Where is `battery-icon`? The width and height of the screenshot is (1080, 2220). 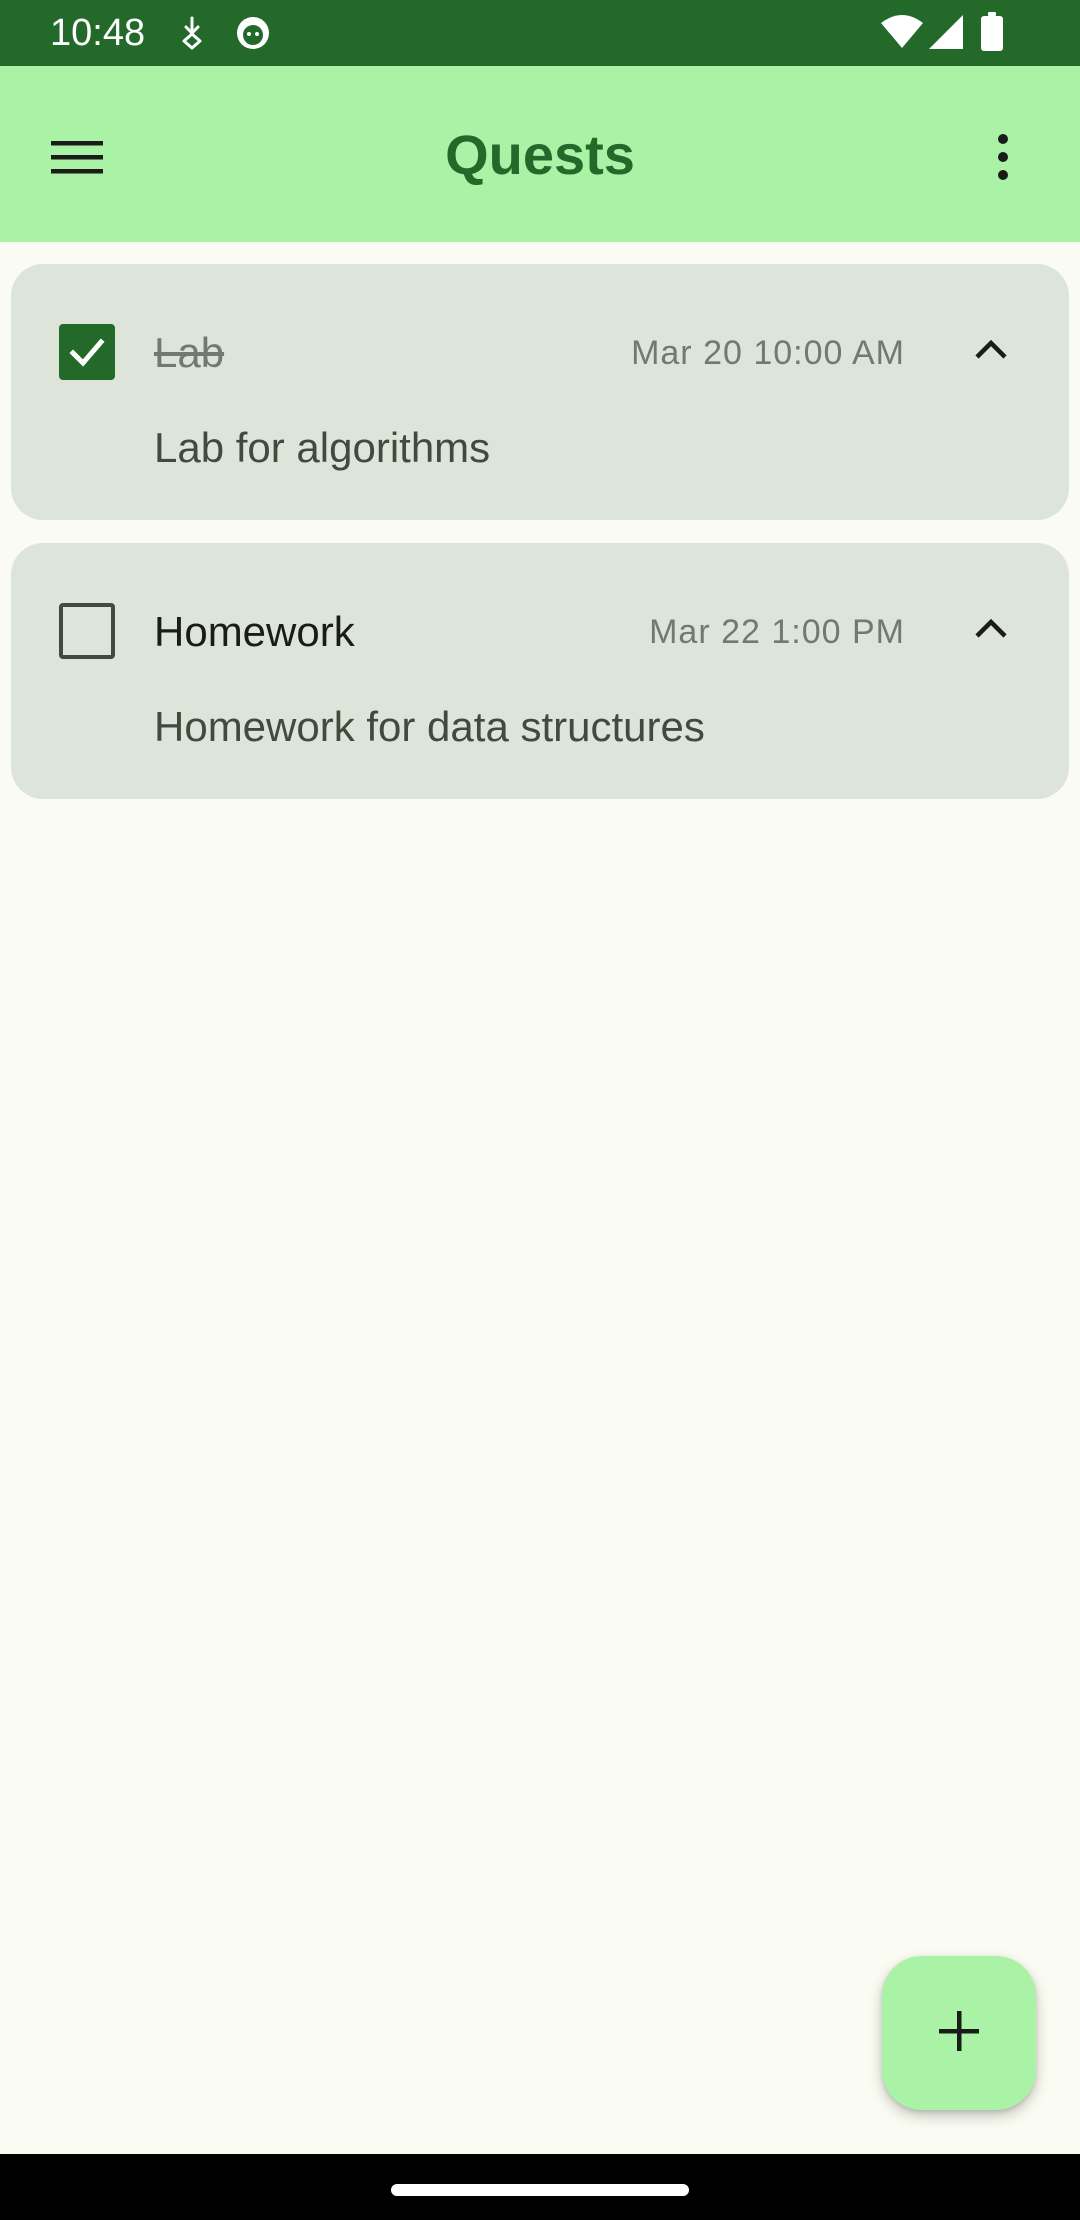
battery-icon is located at coordinates (992, 34).